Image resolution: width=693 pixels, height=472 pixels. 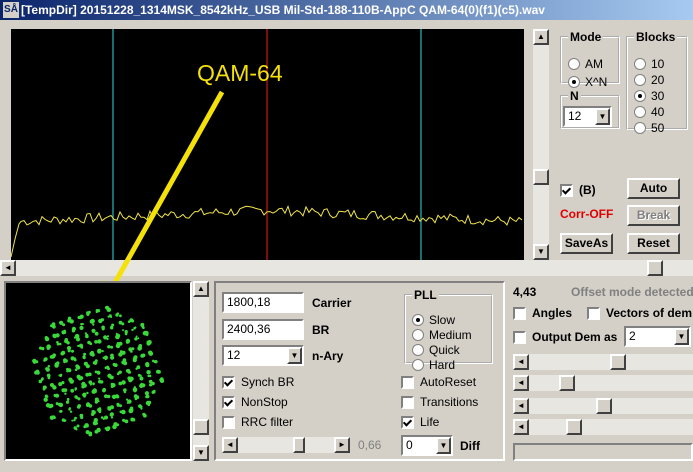 What do you see at coordinates (649, 80) in the screenshot?
I see `blocks-option-20: 20` at bounding box center [649, 80].